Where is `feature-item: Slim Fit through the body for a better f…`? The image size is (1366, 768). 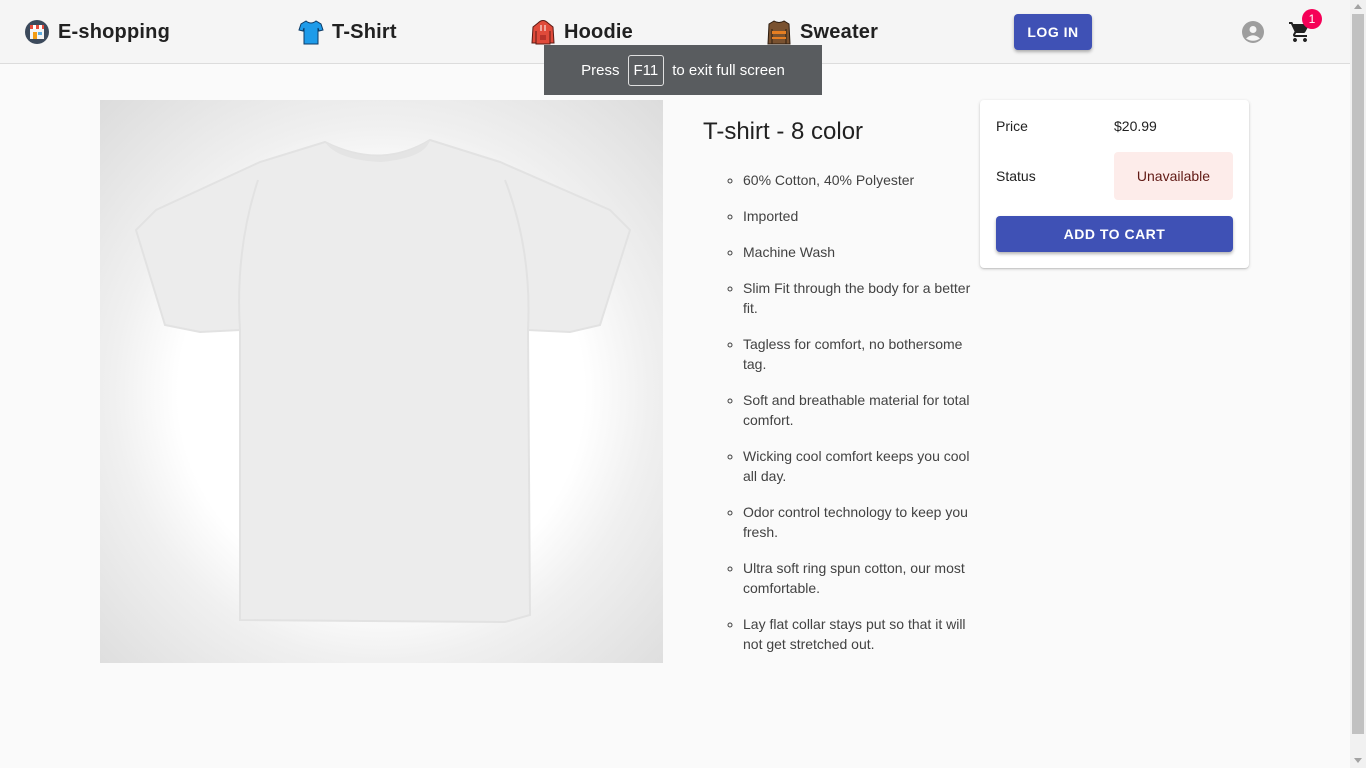 feature-item: Slim Fit through the body for a better f… is located at coordinates (863, 298).